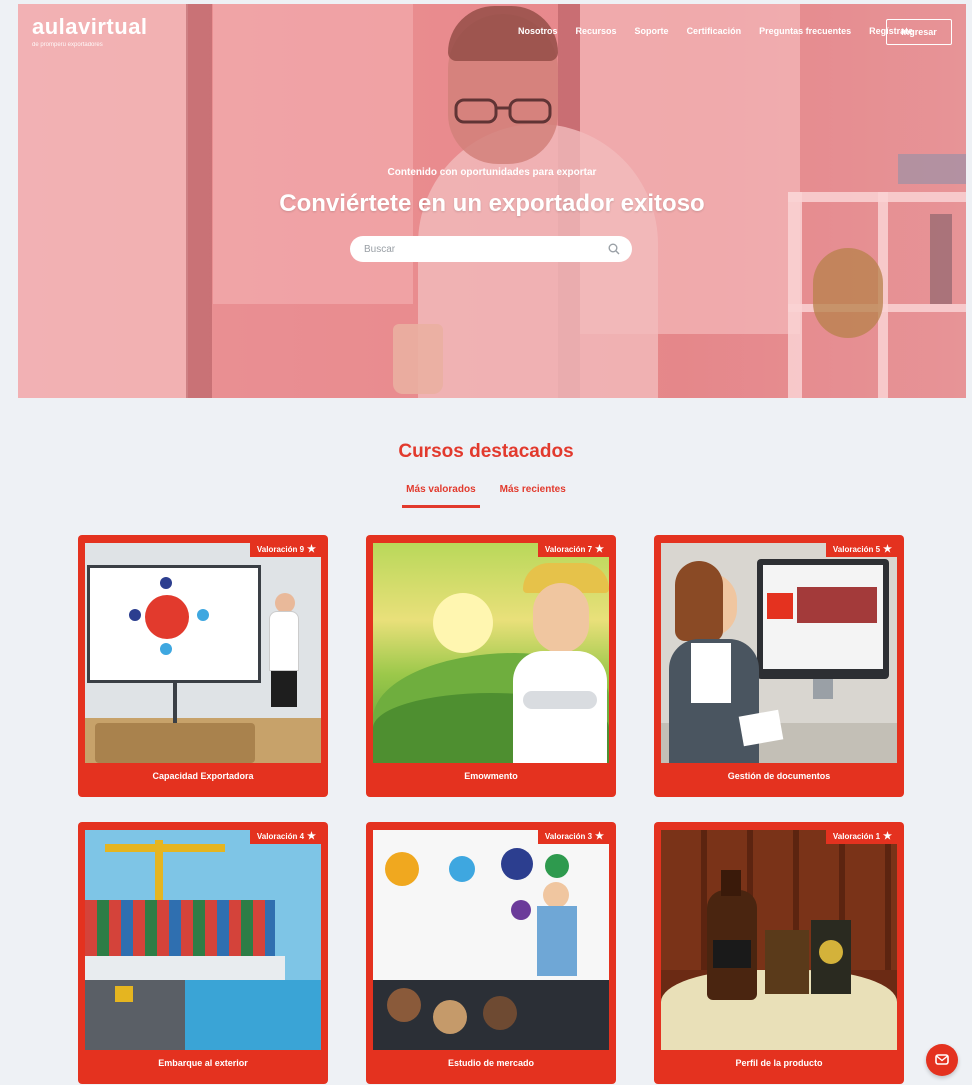 The image size is (972, 1085). What do you see at coordinates (280, 549) in the screenshot?
I see `rating-text: Valoración 9` at bounding box center [280, 549].